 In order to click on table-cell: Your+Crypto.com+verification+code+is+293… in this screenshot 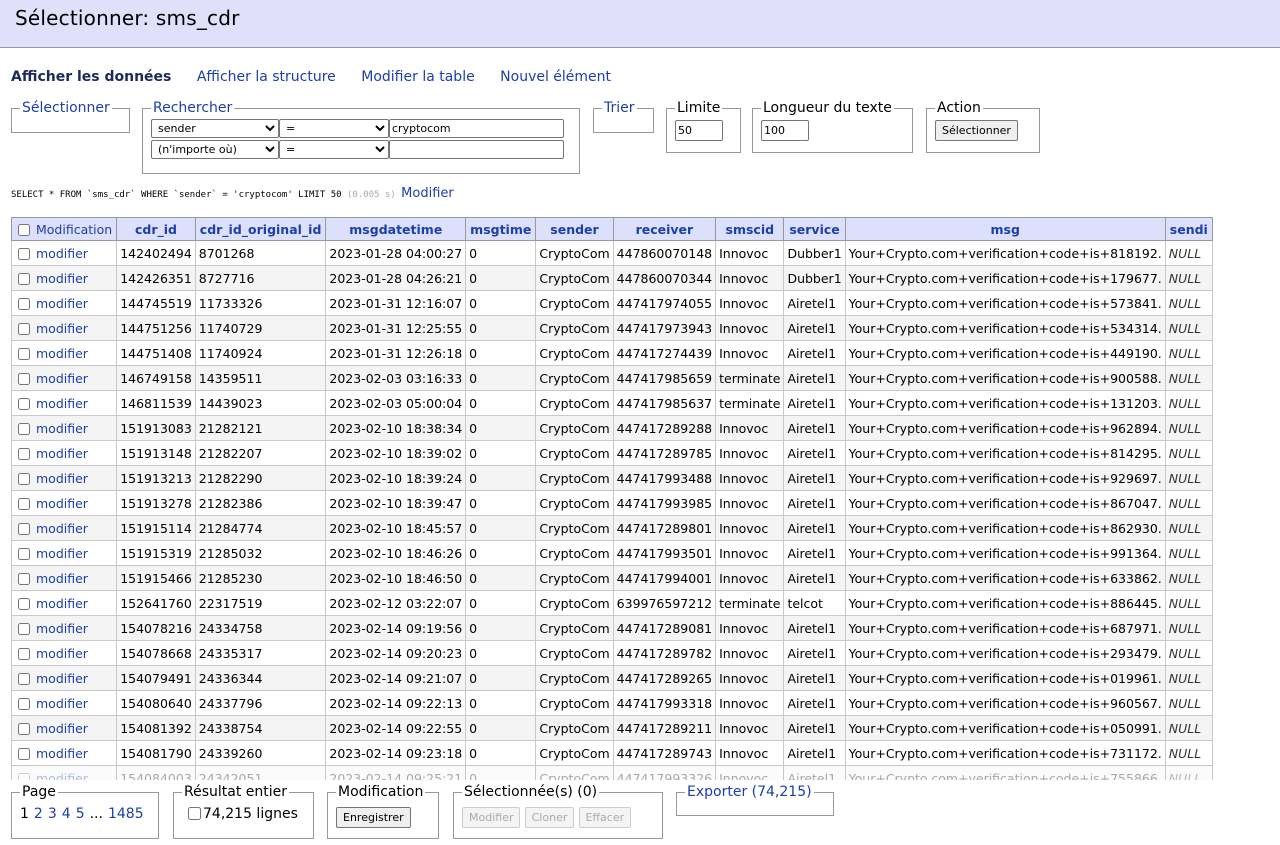, I will do `click(1005, 653)`.